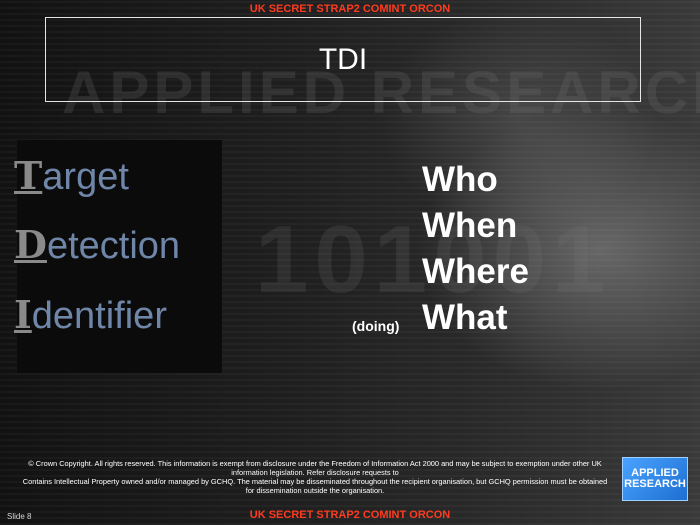 This screenshot has height=525, width=700. Describe the element at coordinates (350, 9) in the screenshot. I see `classification-banner-top: UK SECRET STRAP2 COMINT ORCON` at that location.